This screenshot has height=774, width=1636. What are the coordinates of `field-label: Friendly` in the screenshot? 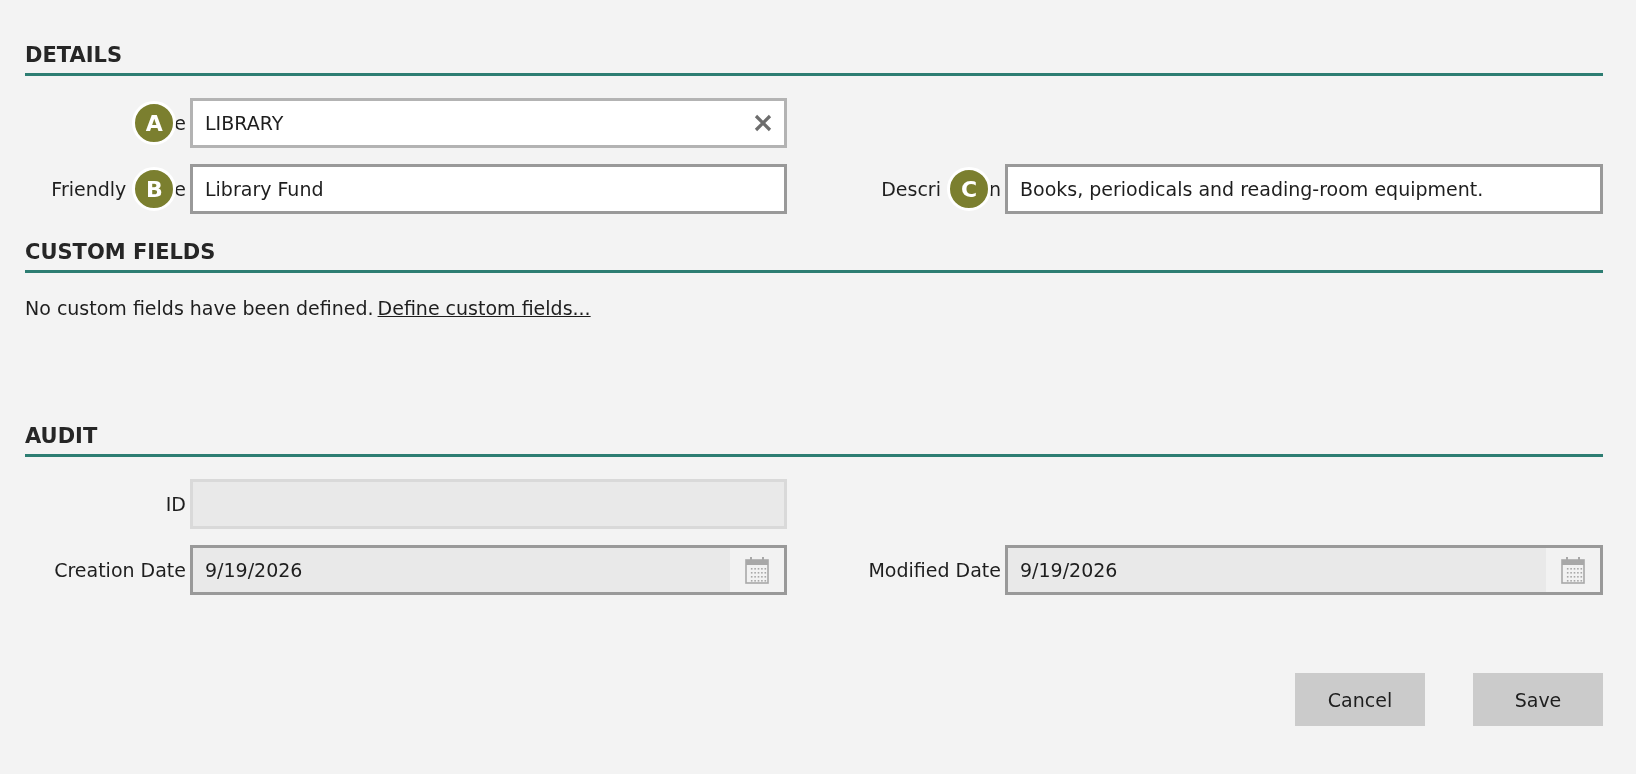 It's located at (89, 189).